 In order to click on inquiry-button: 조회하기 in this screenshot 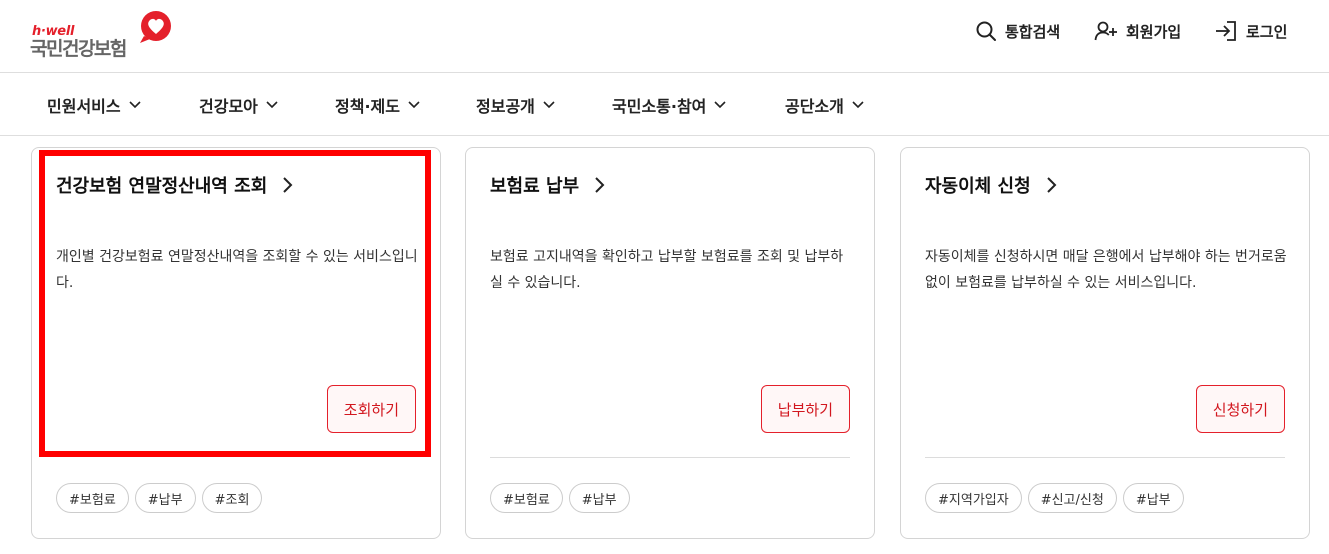, I will do `click(371, 409)`.